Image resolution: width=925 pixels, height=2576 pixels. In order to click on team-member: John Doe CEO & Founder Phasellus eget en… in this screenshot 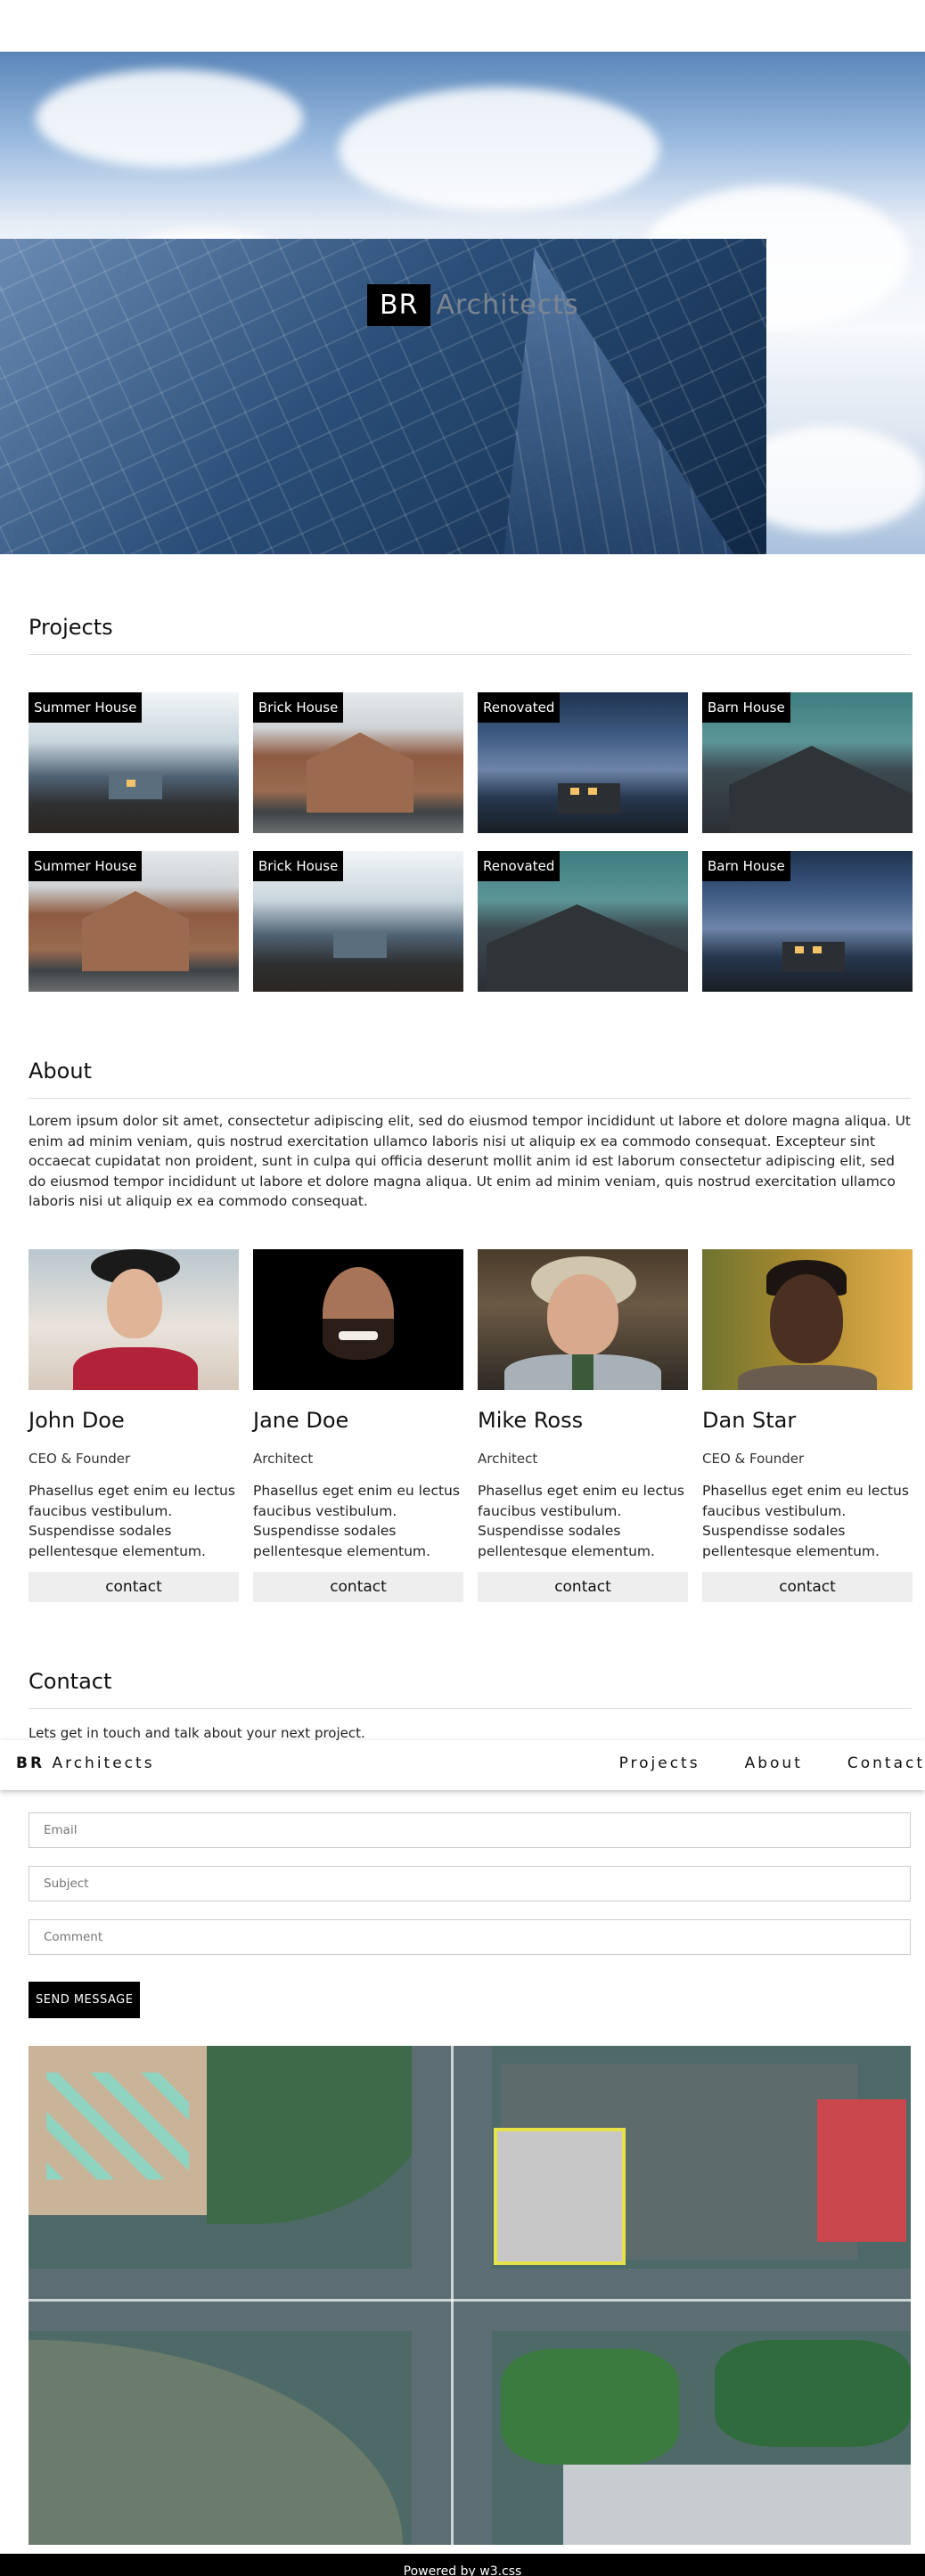, I will do `click(134, 1425)`.